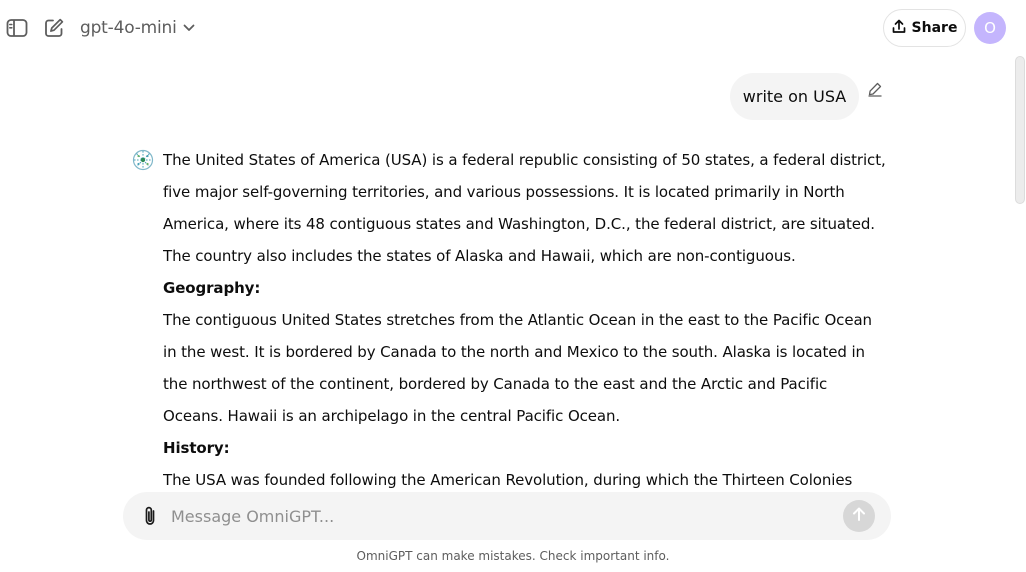 The width and height of the screenshot is (1026, 572). What do you see at coordinates (496, 516) in the screenshot?
I see `message-input` at bounding box center [496, 516].